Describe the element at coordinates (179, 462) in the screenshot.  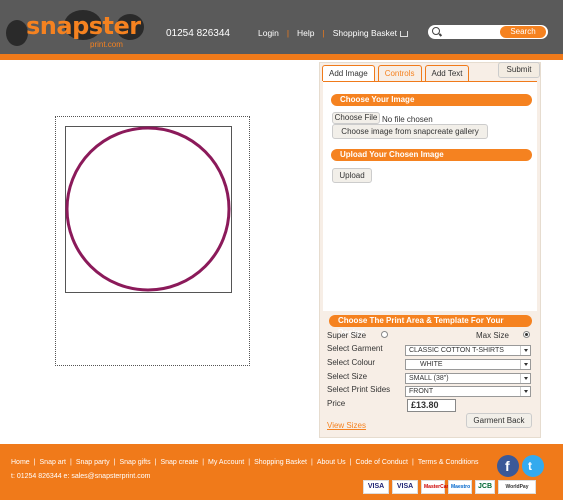
I see `footer-link: Snap create` at that location.